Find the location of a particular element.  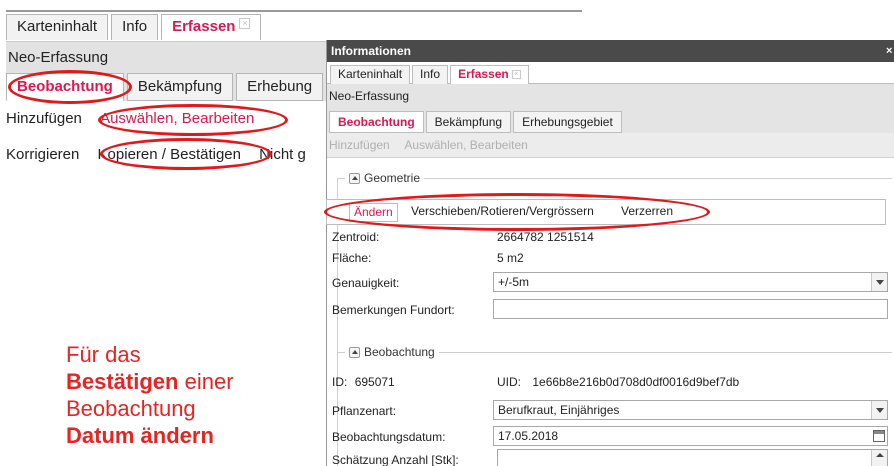

background-subtabs: Beobachtung Bekämpfung Erhebung is located at coordinates (171, 87).